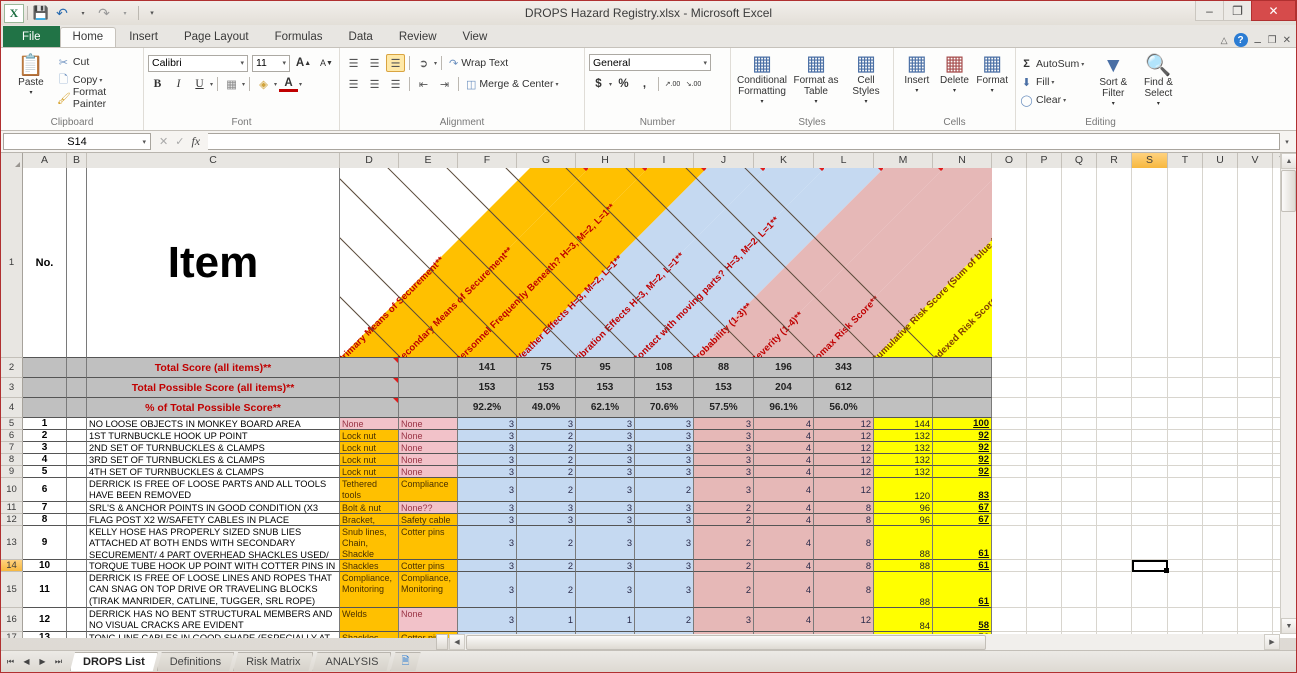 The height and width of the screenshot is (673, 1297). What do you see at coordinates (1185, 368) in the screenshot?
I see `cell-t2` at bounding box center [1185, 368].